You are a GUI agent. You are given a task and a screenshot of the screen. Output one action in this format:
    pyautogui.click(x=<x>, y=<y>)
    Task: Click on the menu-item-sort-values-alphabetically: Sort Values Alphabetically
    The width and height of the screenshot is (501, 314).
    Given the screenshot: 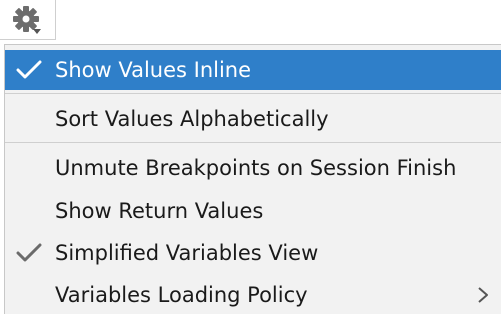 What is the action you would take?
    pyautogui.click(x=253, y=119)
    